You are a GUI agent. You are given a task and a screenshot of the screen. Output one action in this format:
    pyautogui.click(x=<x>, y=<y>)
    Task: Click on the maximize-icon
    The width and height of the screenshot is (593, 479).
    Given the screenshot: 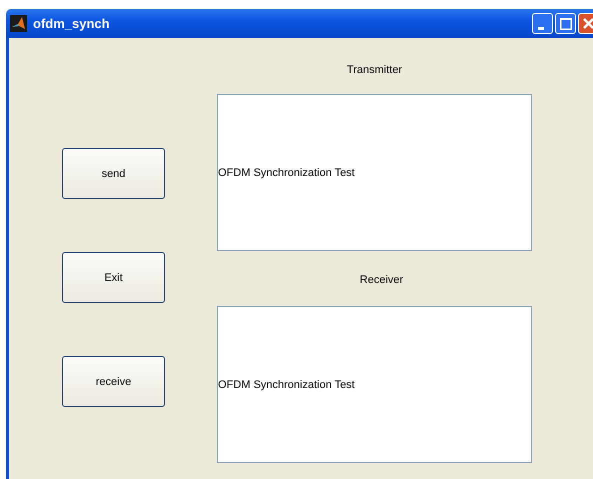 What is the action you would take?
    pyautogui.click(x=566, y=24)
    